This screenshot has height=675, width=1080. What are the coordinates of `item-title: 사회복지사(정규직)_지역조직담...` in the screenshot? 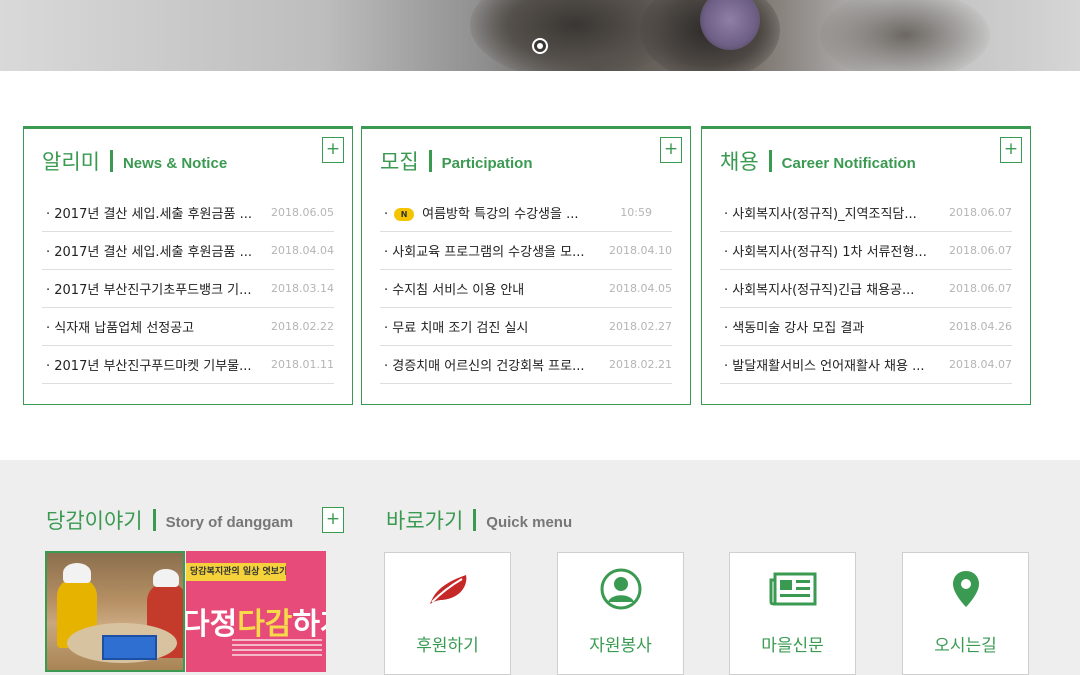 It's located at (824, 214).